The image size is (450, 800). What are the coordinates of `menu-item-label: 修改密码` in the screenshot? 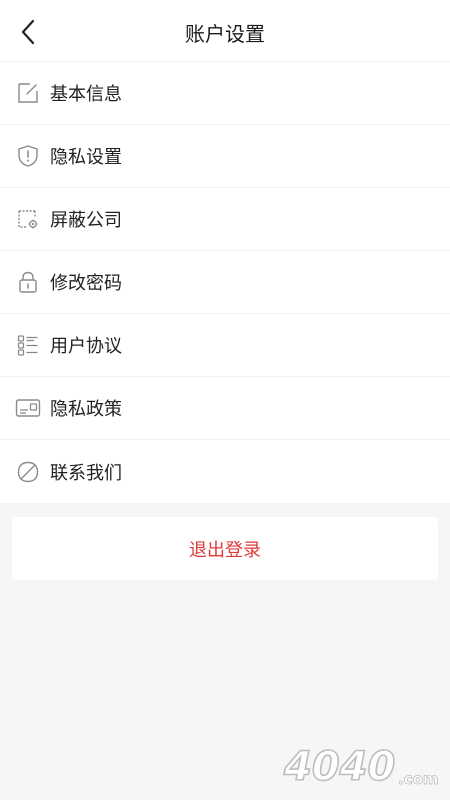 It's located at (86, 283).